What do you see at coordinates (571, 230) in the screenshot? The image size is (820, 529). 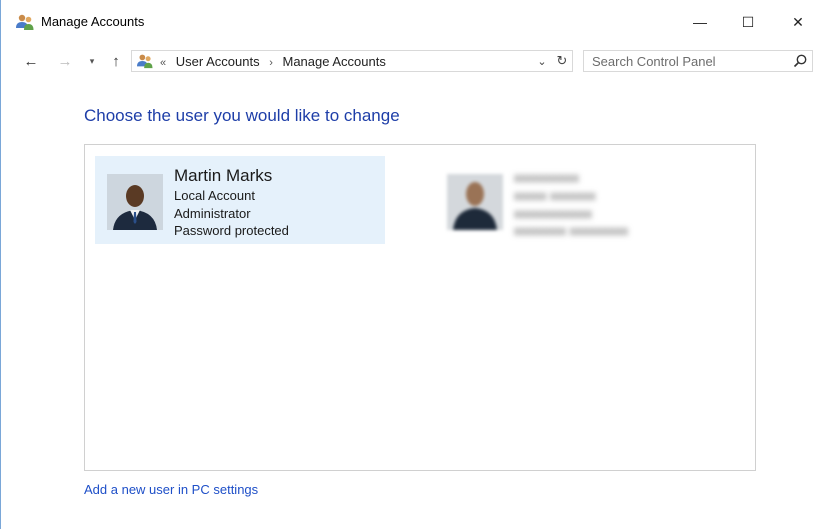 I see `account-status: xxxxxxxx xxxxxxxxx` at bounding box center [571, 230].